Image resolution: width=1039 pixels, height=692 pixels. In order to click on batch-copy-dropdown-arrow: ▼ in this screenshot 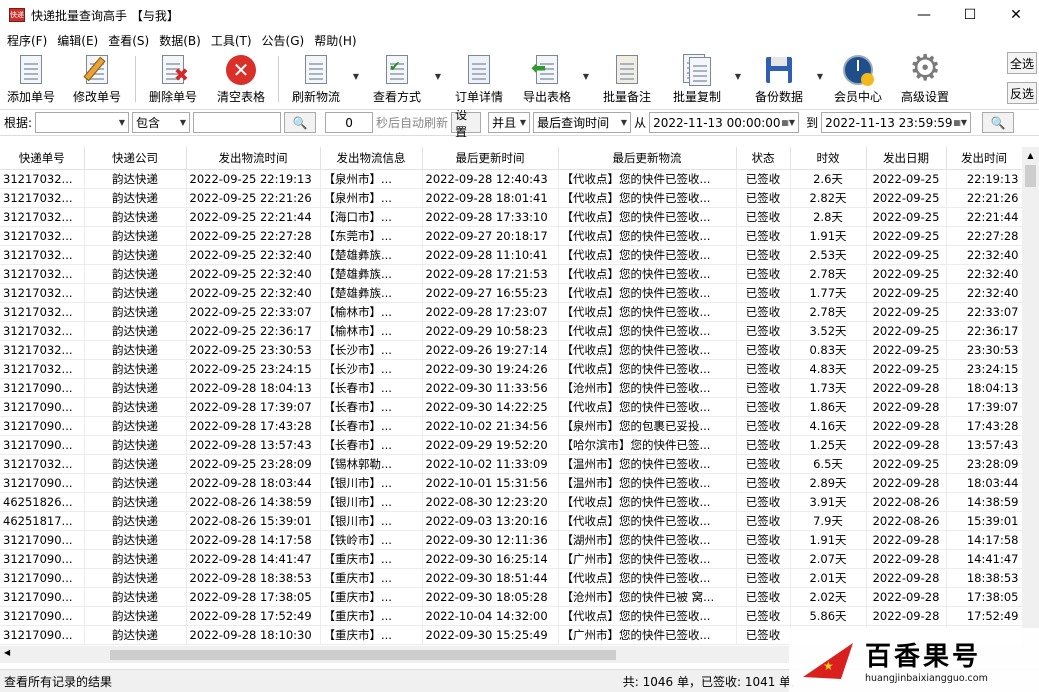, I will do `click(738, 65)`.